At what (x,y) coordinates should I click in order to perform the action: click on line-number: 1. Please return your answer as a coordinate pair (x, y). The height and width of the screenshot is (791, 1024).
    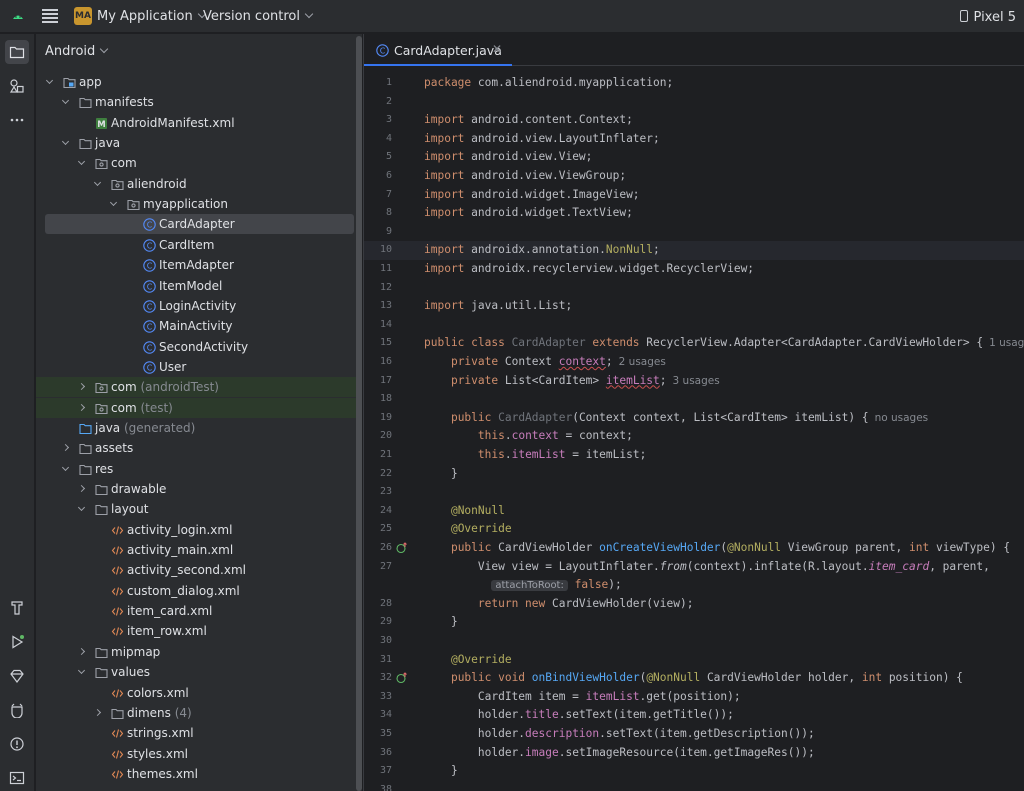
    Looking at the image, I should click on (378, 83).